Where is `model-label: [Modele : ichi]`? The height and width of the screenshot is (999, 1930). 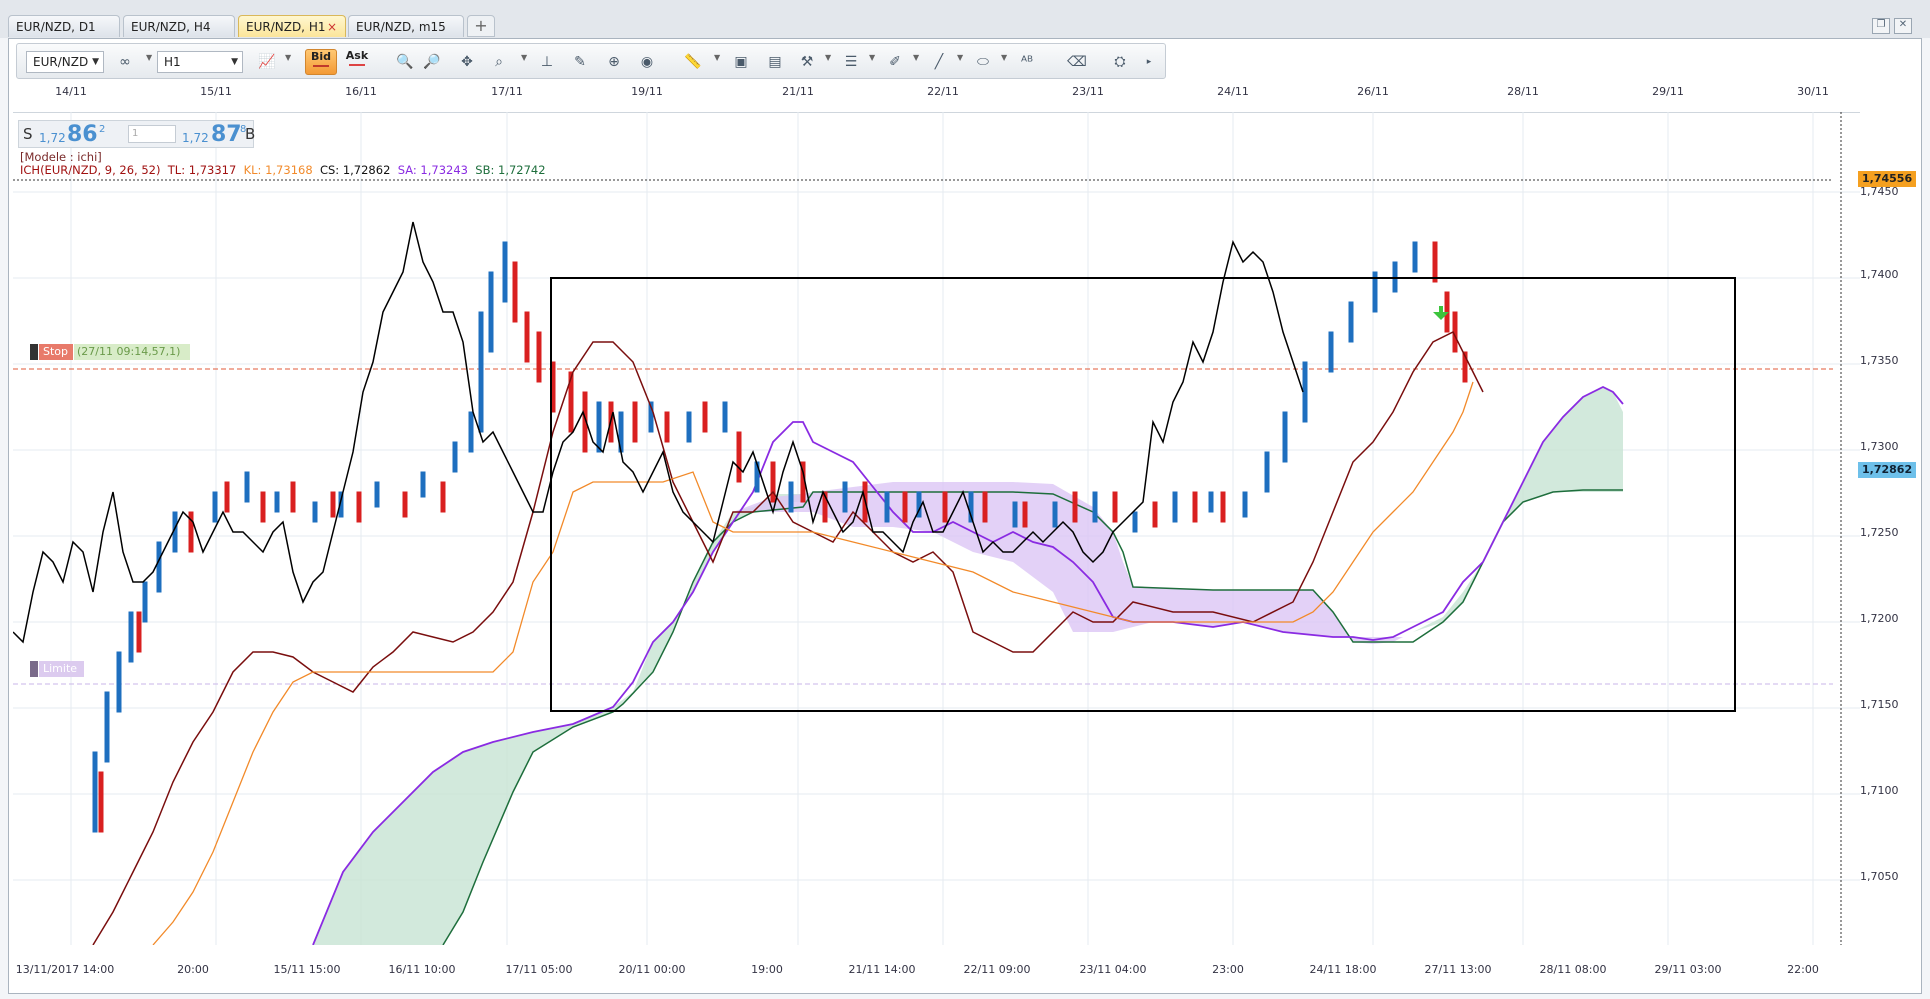 model-label: [Modele : ichi] is located at coordinates (61, 157).